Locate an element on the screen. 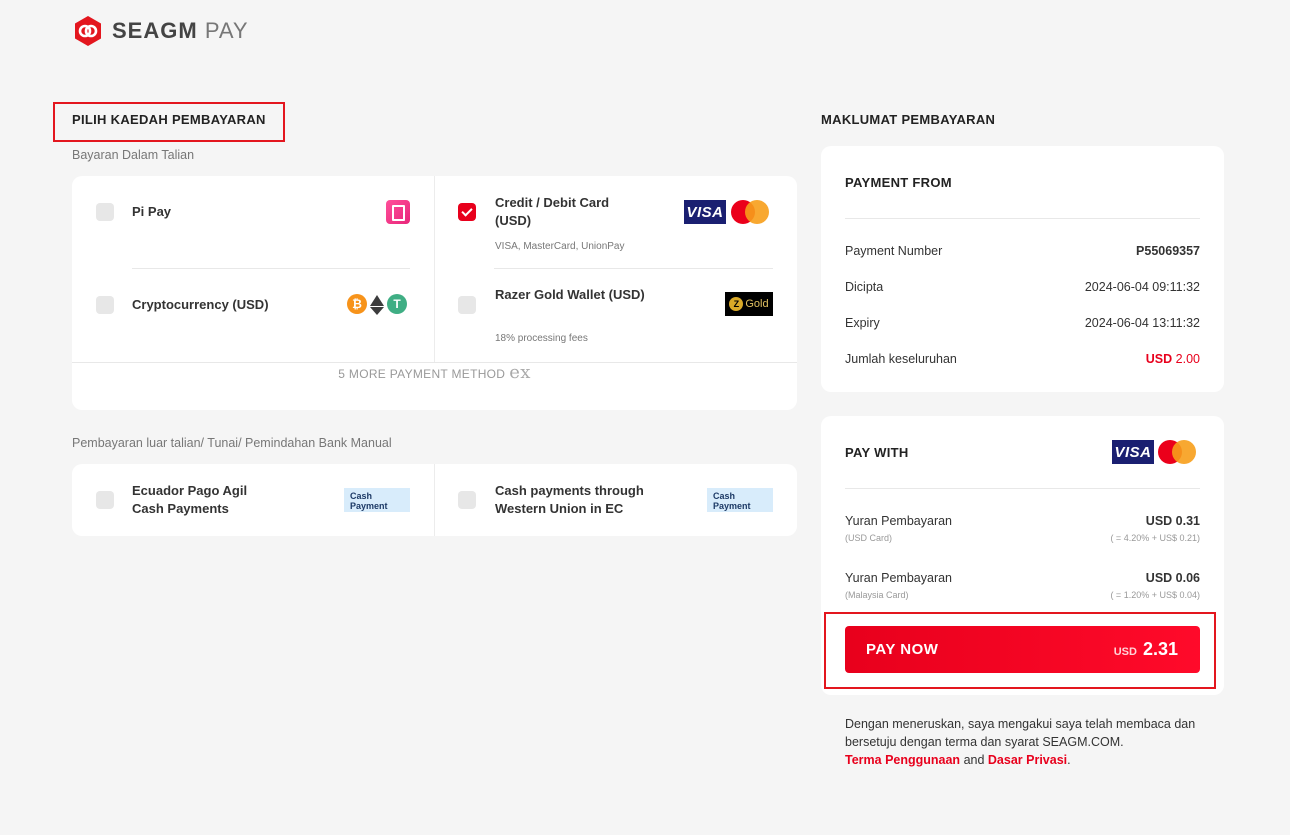 This screenshot has height=835, width=1290. terms-and: and is located at coordinates (974, 760).